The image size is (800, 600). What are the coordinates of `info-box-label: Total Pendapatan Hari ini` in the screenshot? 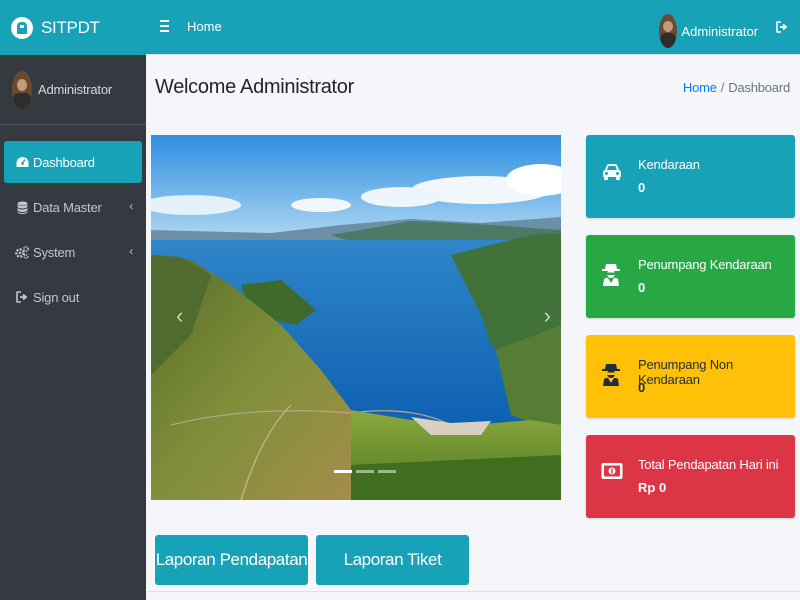 It's located at (708, 464).